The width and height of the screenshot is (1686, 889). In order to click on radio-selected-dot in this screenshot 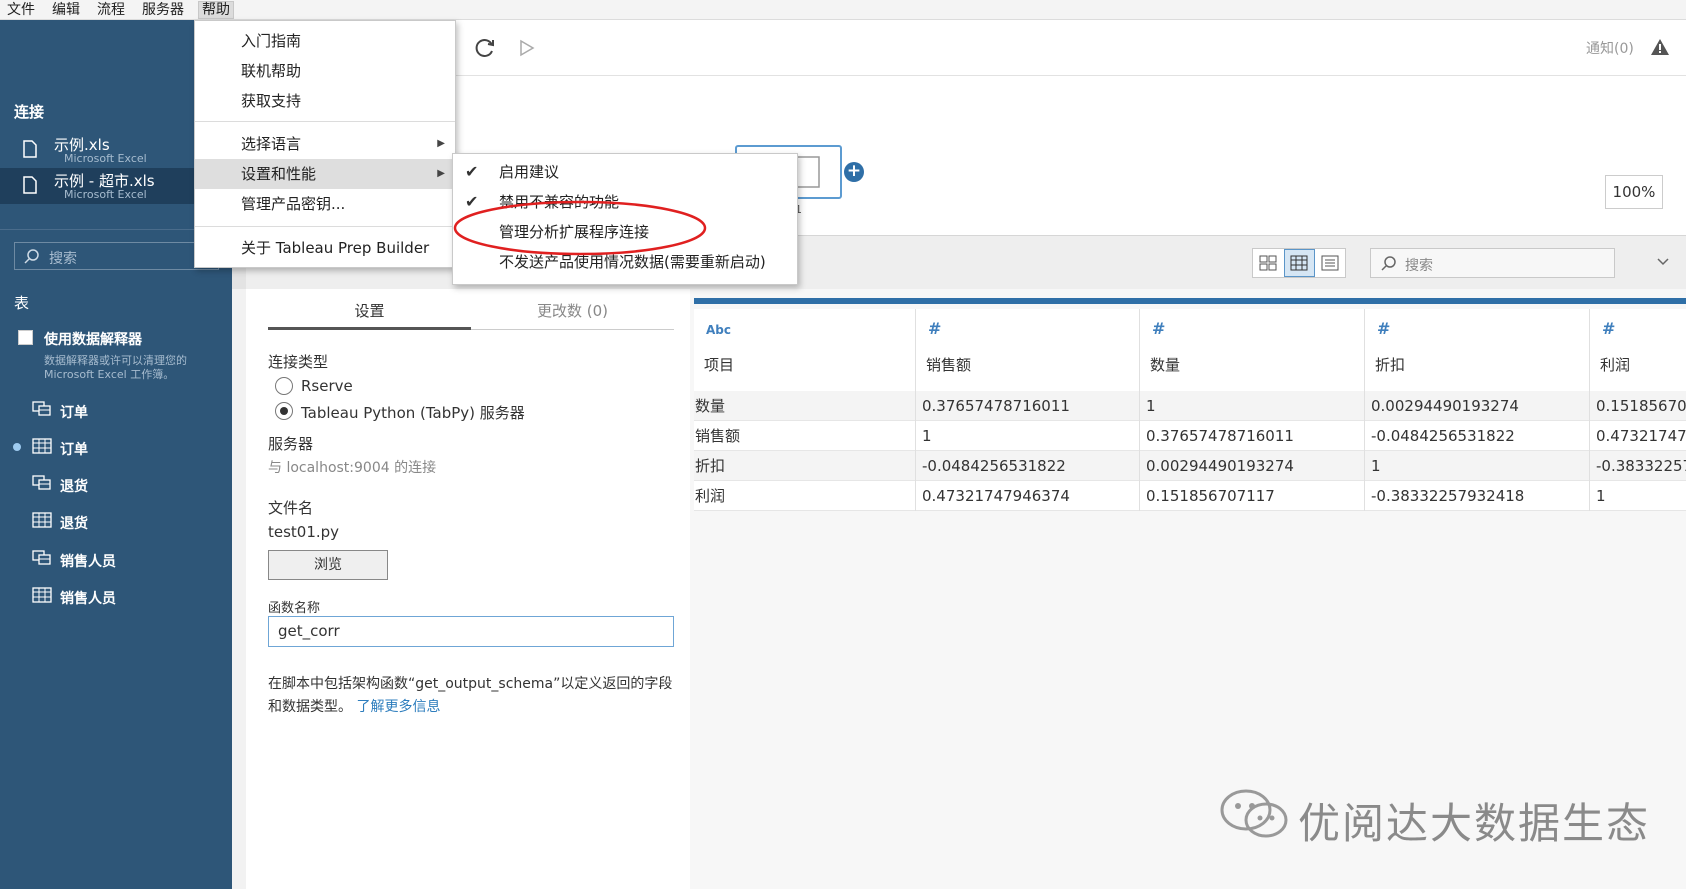, I will do `click(284, 411)`.